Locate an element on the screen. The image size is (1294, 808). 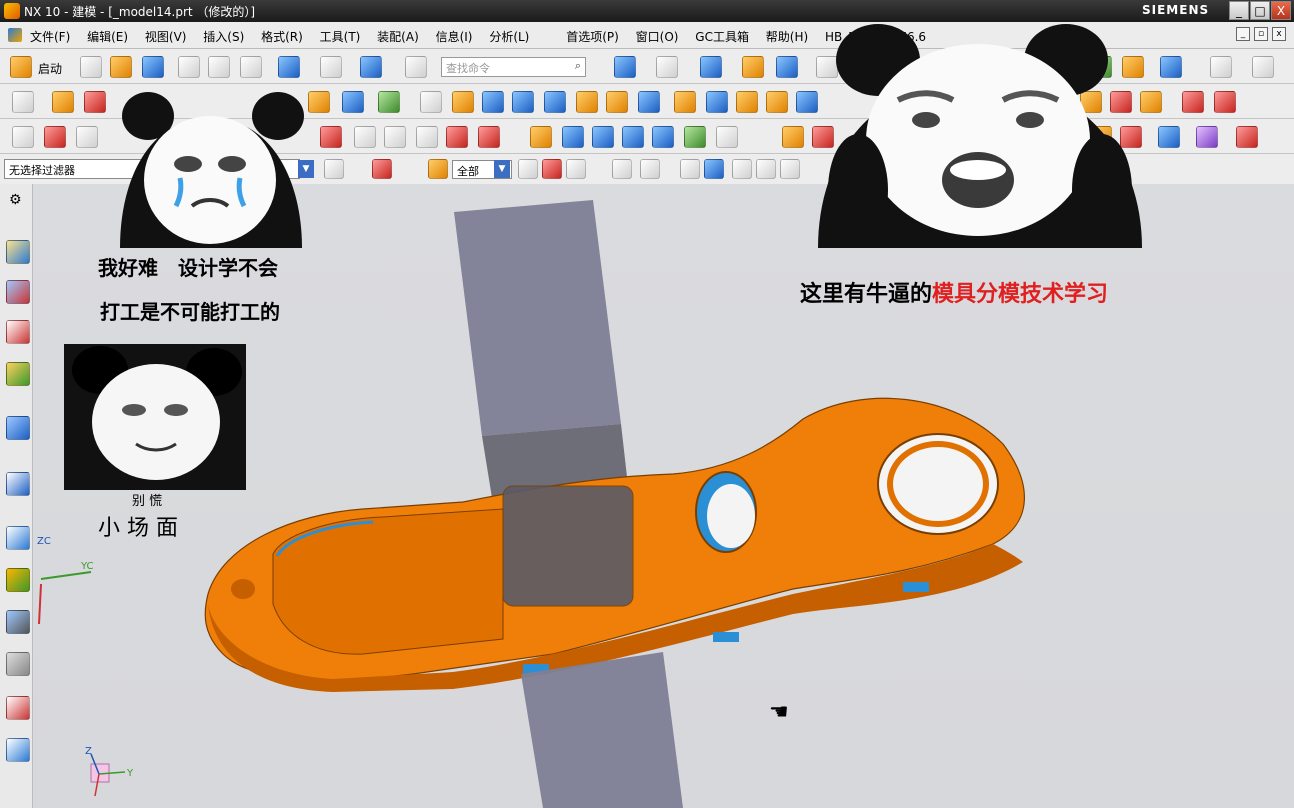
move-face-icon is located at coordinates (1151, 102).